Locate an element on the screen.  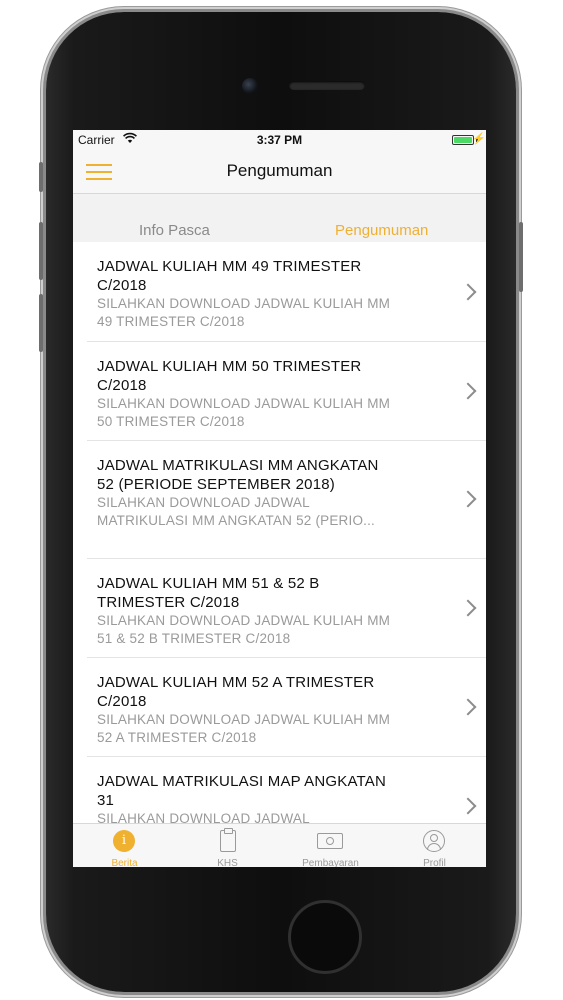
tab-label: Pembayaran is located at coordinates (330, 862).